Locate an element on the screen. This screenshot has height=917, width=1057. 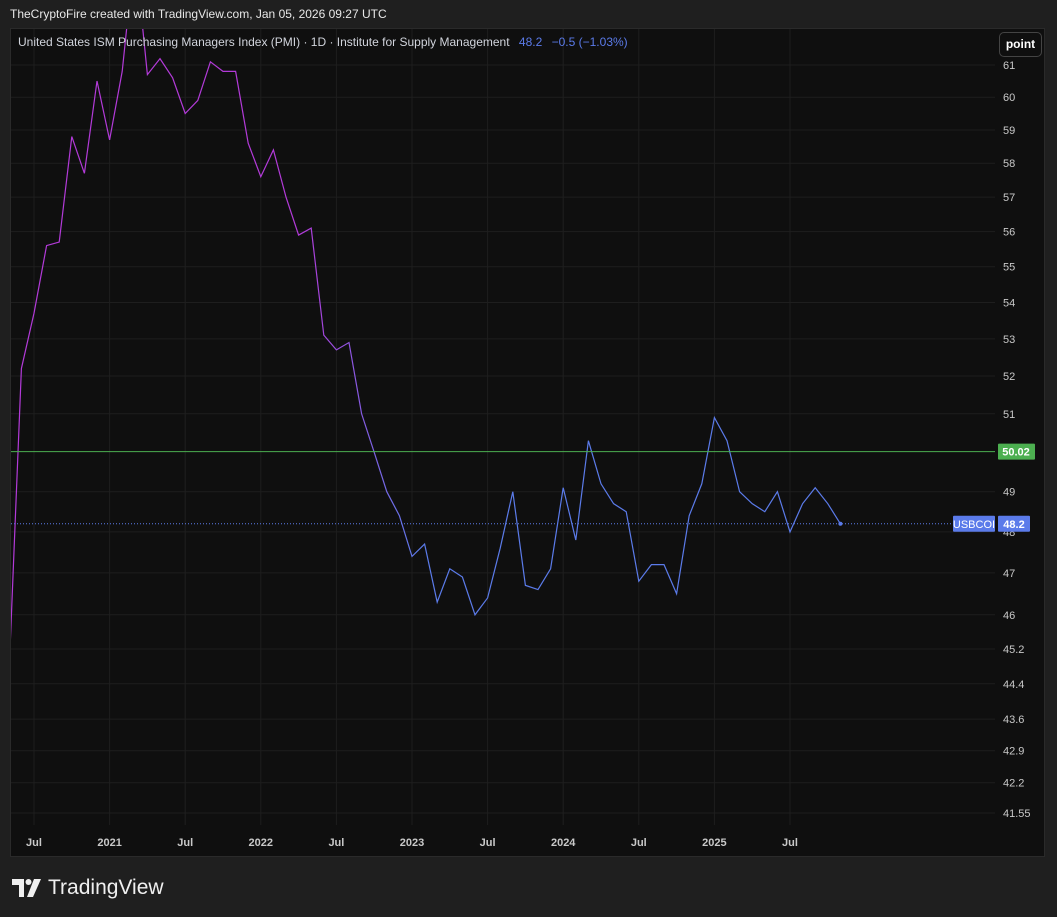
tradingview-logo: TradingView is located at coordinates (88, 888).